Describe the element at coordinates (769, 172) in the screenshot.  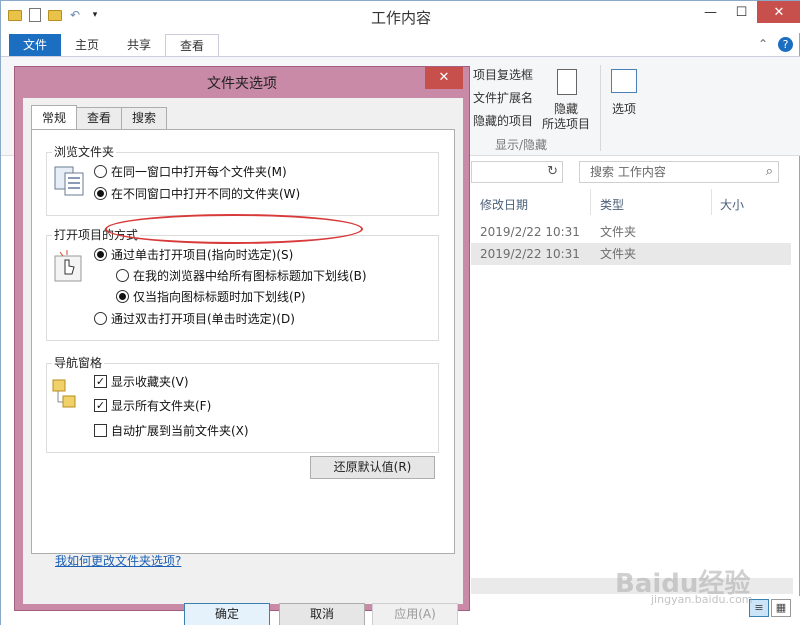
I see `search-icon: ⌕` at that location.